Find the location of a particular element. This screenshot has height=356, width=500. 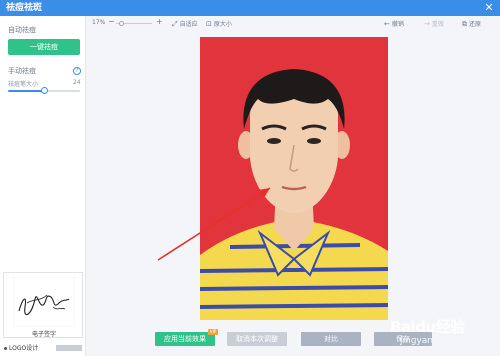

restore-button: ⧉ 还原 is located at coordinates (471, 24).